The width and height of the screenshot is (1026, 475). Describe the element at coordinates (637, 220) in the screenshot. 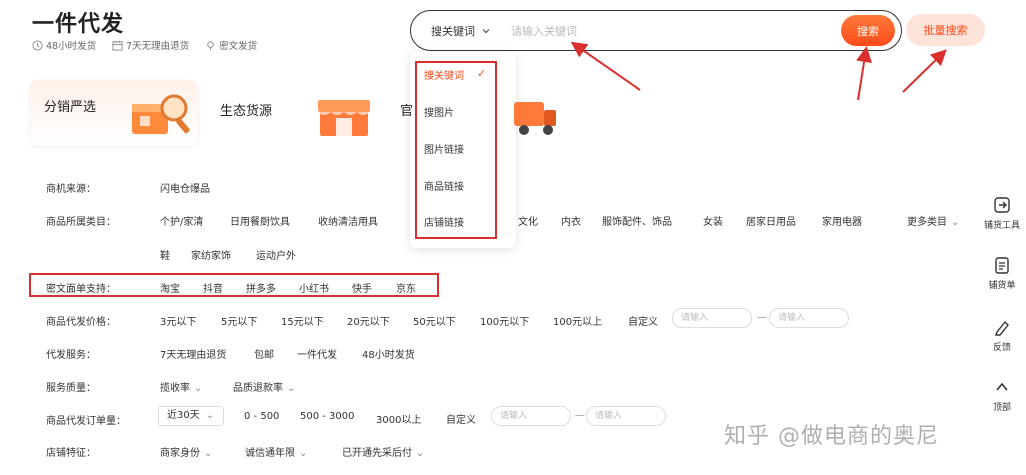

I see `filter-option: 服饰配件、饰品` at that location.